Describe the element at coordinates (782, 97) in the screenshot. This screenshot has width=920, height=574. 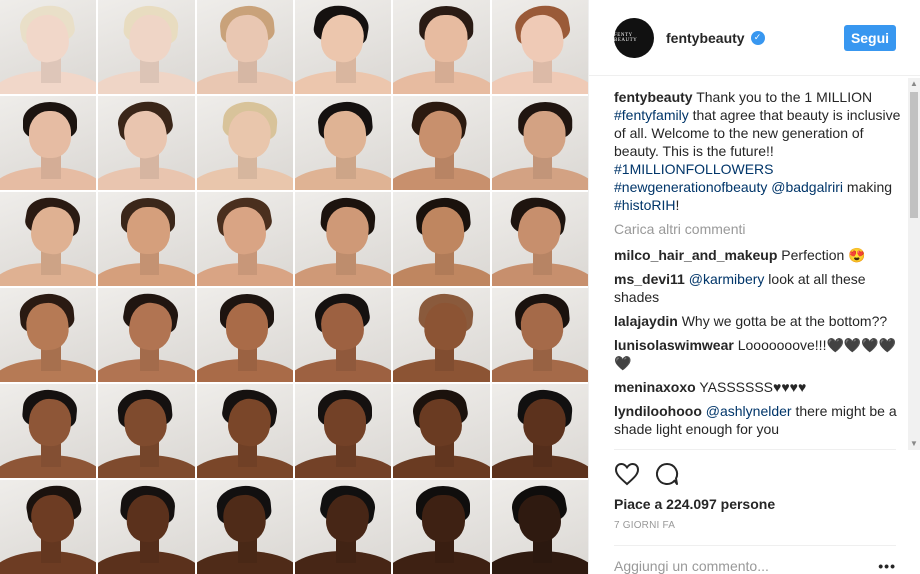
I see `comment-text: Thank you to the 1 MILLION` at that location.